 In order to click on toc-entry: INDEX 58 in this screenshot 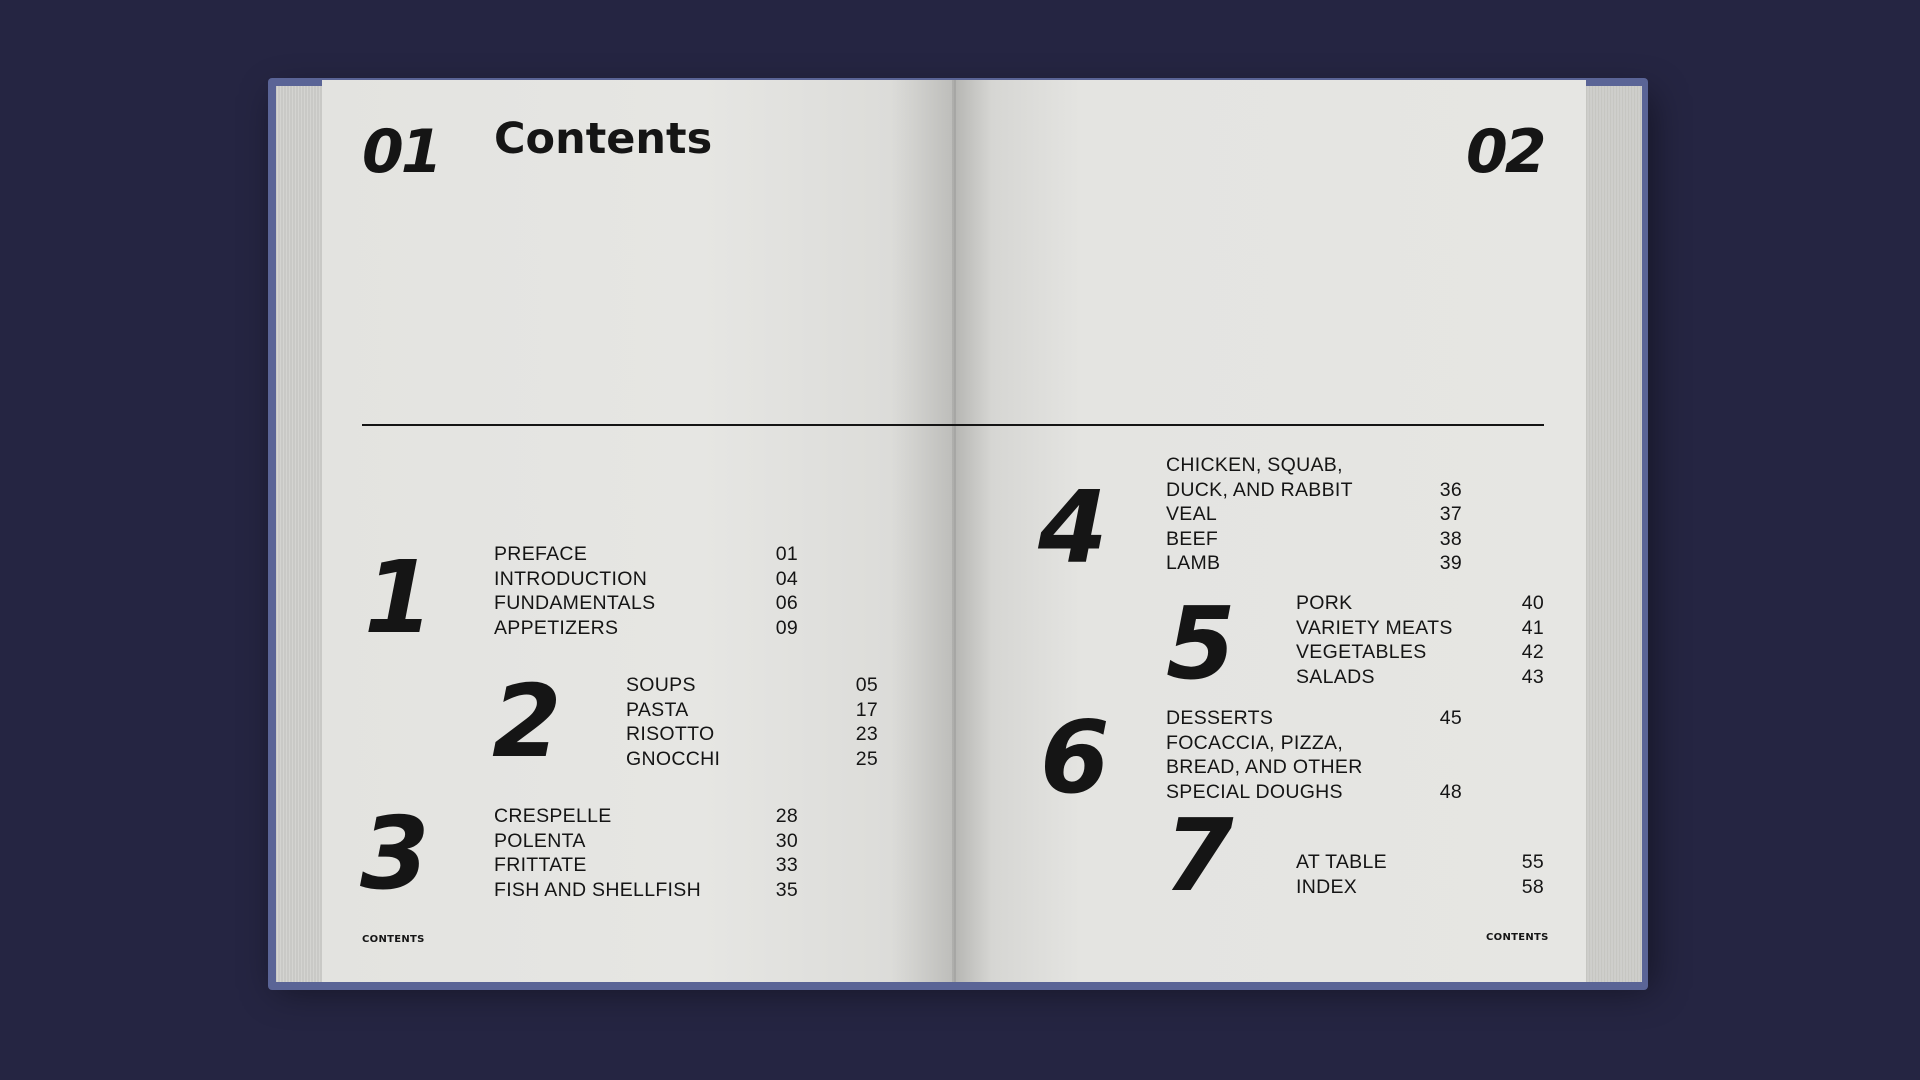, I will do `click(1420, 887)`.